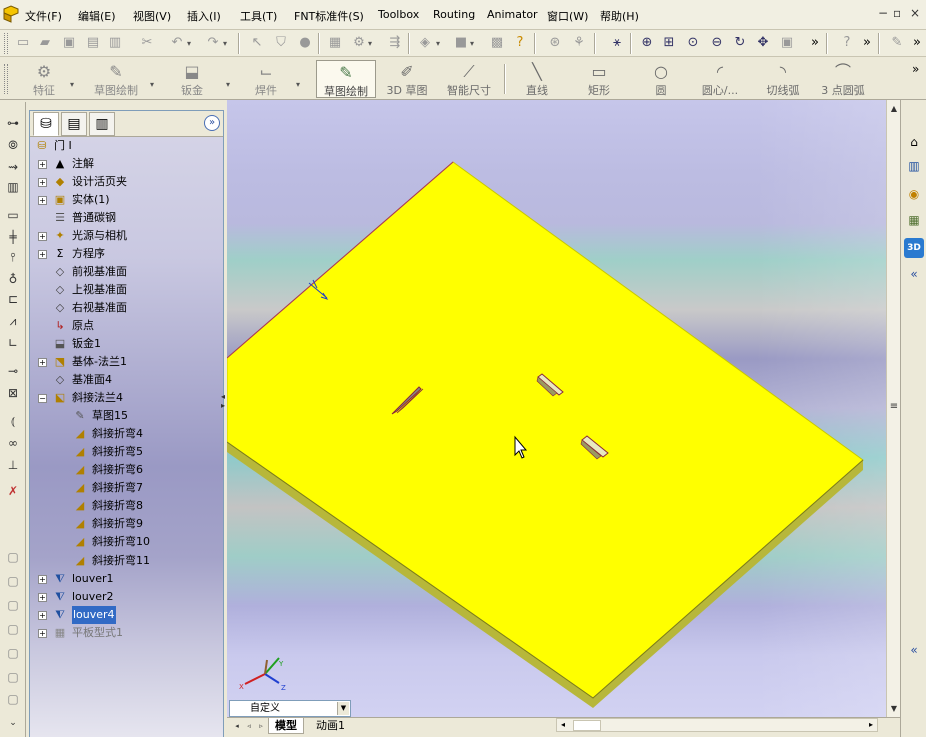 This screenshot has width=926, height=737. What do you see at coordinates (258, 16) in the screenshot?
I see `menu-tools: 工具(T)` at bounding box center [258, 16].